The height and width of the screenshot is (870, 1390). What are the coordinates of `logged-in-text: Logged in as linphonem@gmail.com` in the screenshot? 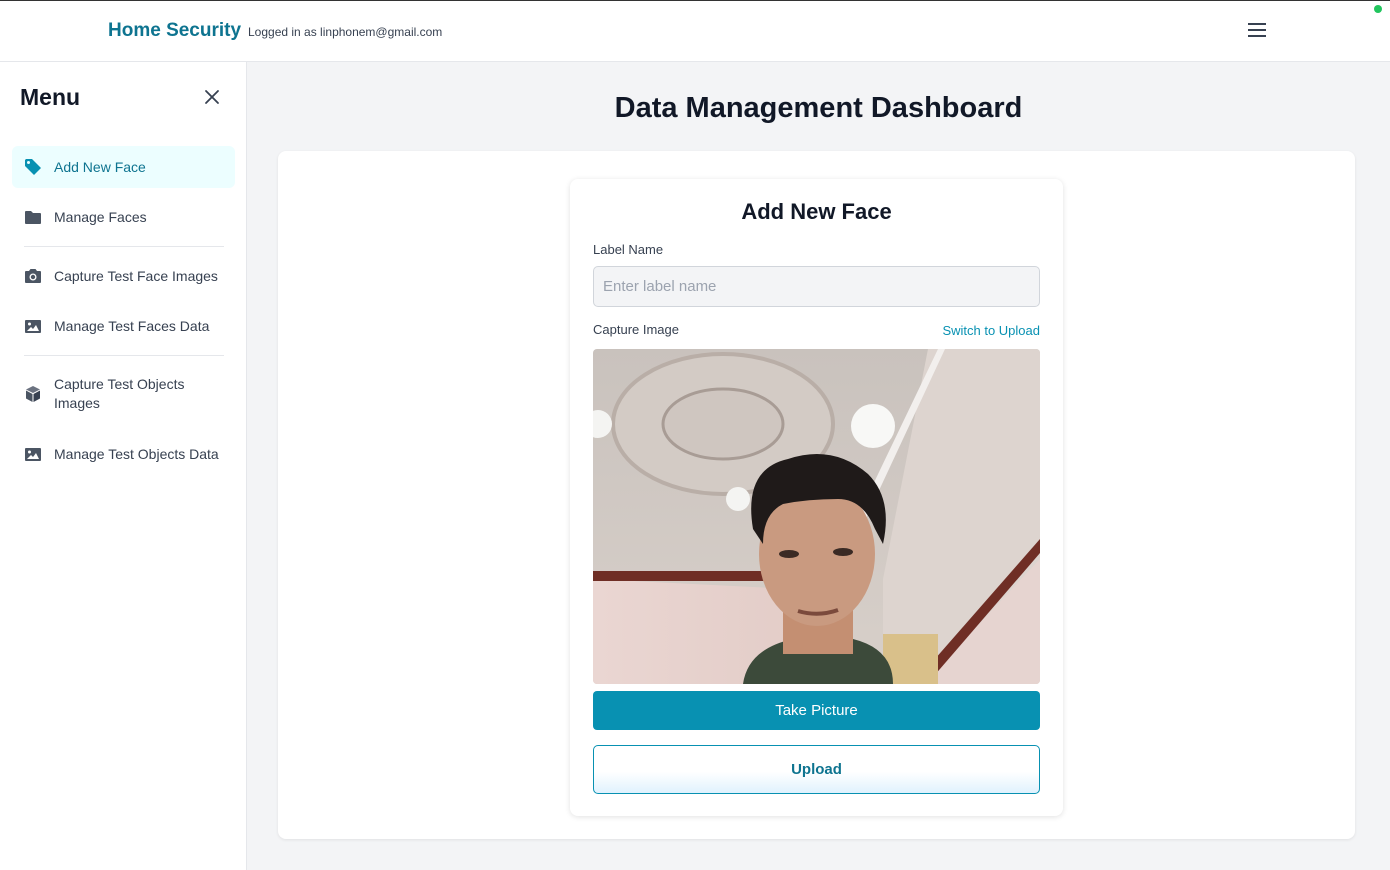 It's located at (345, 32).